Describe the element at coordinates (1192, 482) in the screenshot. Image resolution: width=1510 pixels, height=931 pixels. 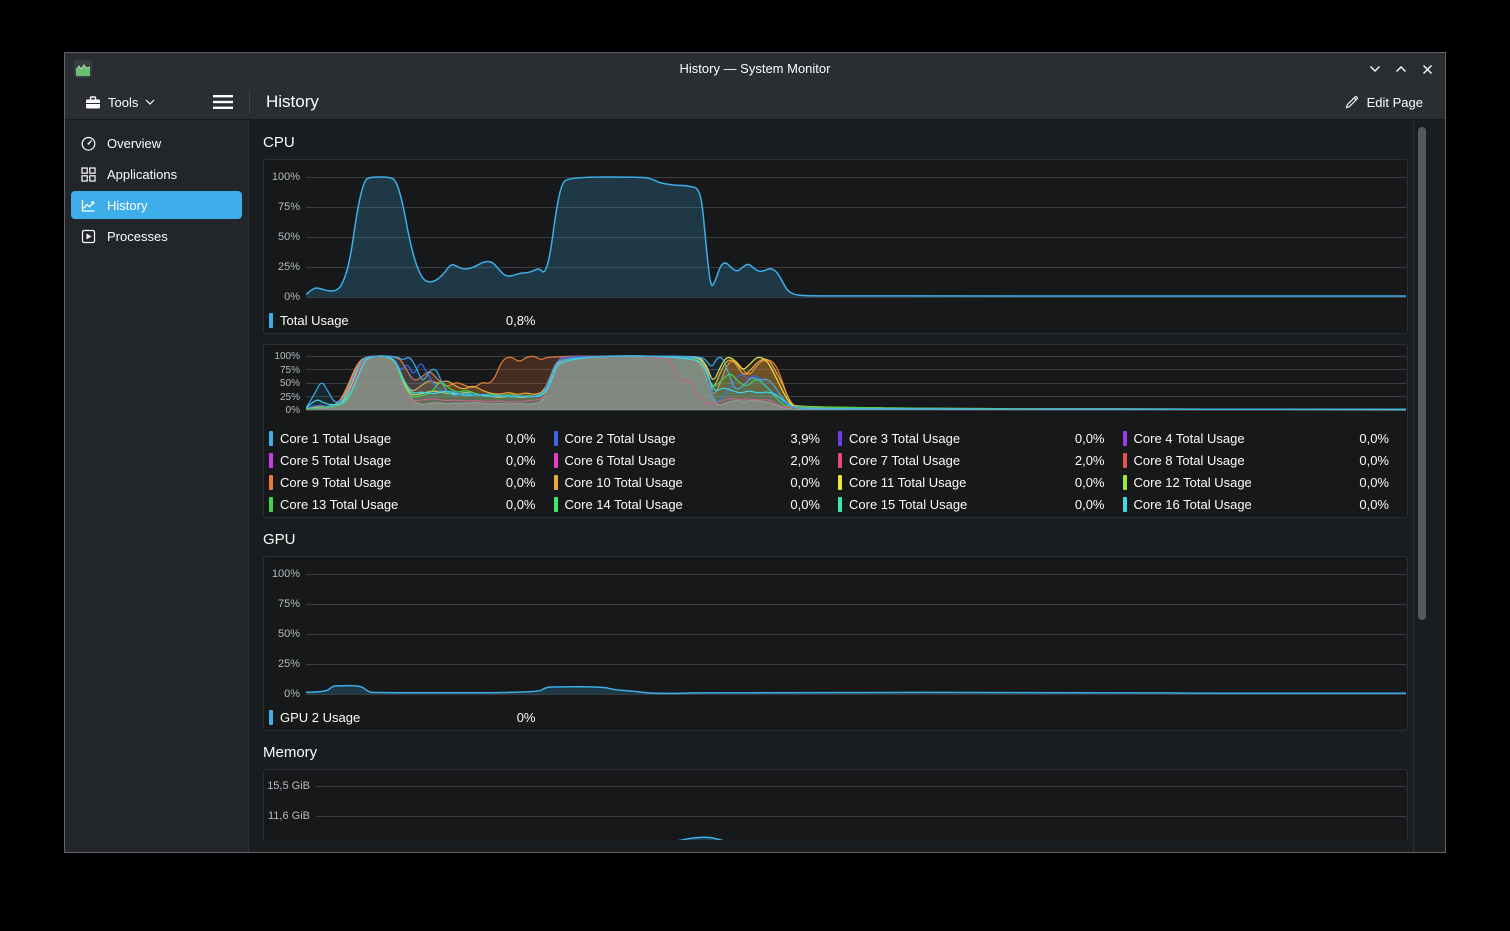
I see `legend-label: Core 12 Total Usage` at that location.